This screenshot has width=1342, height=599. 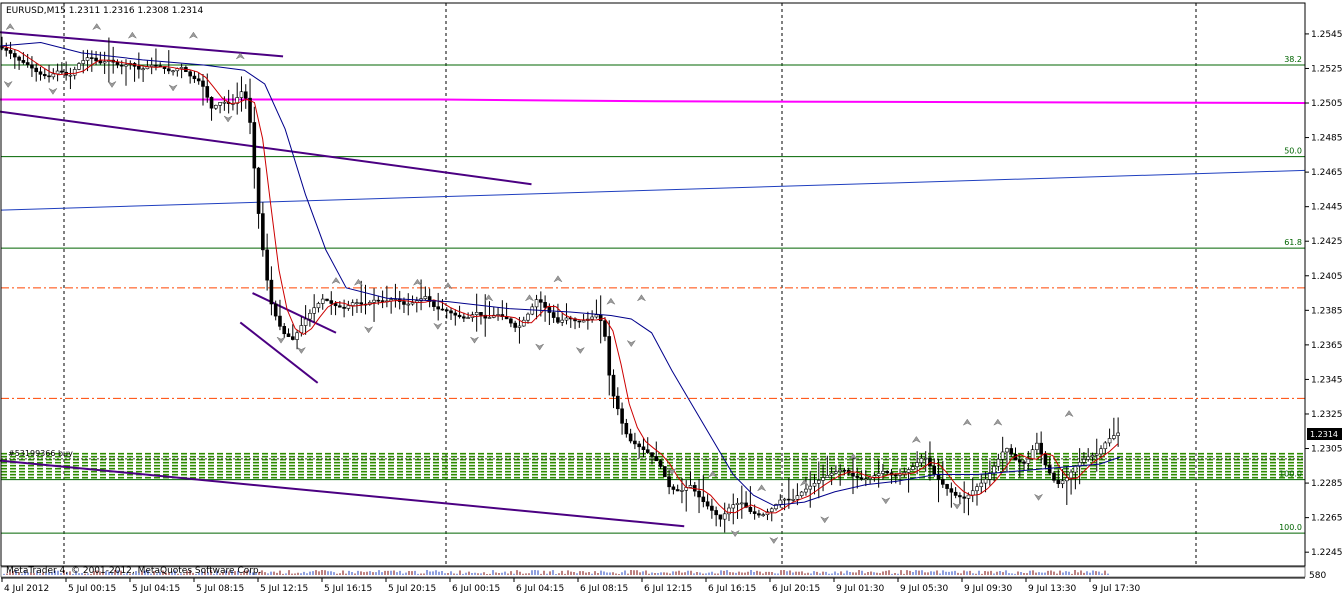 I want to click on x-tick-label: 4 Jul 2012, so click(x=26, y=589).